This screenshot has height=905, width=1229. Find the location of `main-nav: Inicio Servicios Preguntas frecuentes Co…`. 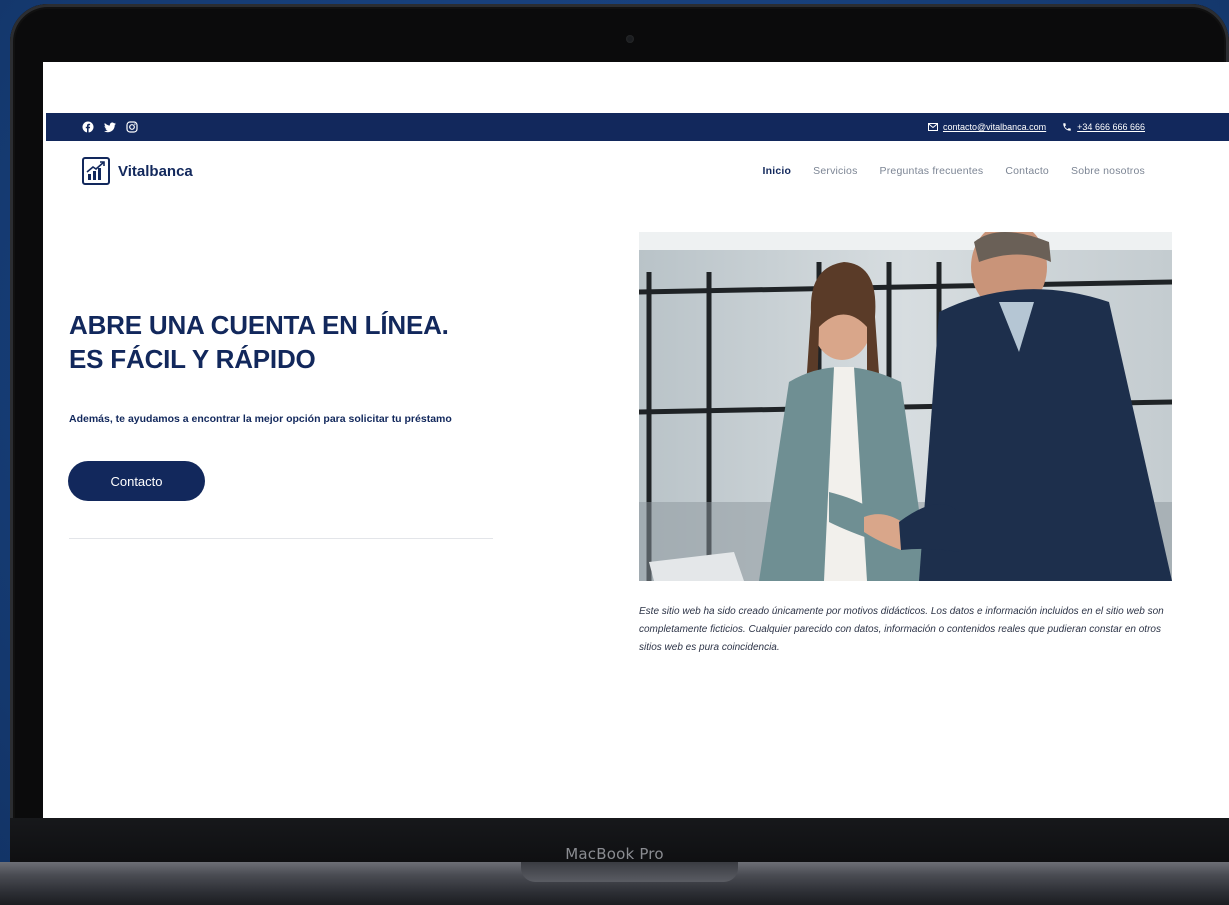

main-nav: Inicio Servicios Preguntas frecuentes Co… is located at coordinates (954, 171).